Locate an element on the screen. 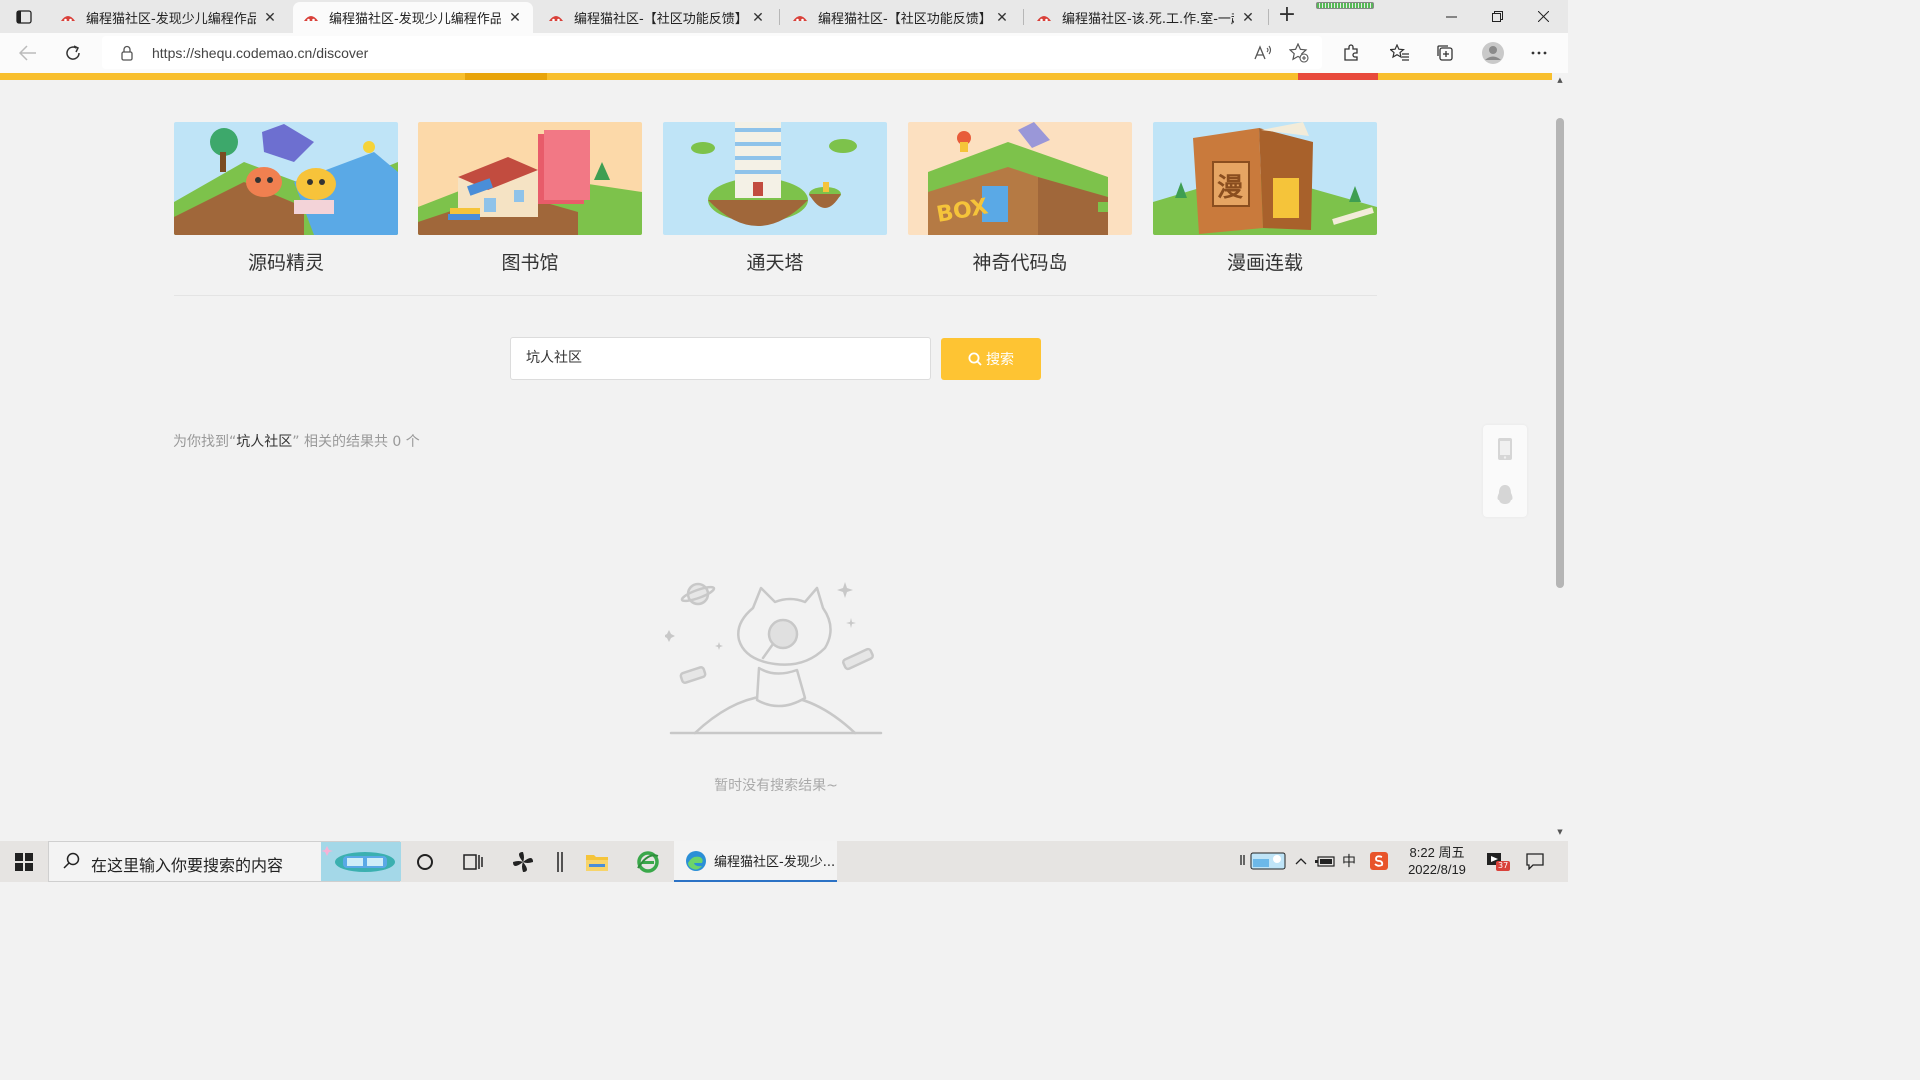  extensions-icon is located at coordinates (1351, 53).